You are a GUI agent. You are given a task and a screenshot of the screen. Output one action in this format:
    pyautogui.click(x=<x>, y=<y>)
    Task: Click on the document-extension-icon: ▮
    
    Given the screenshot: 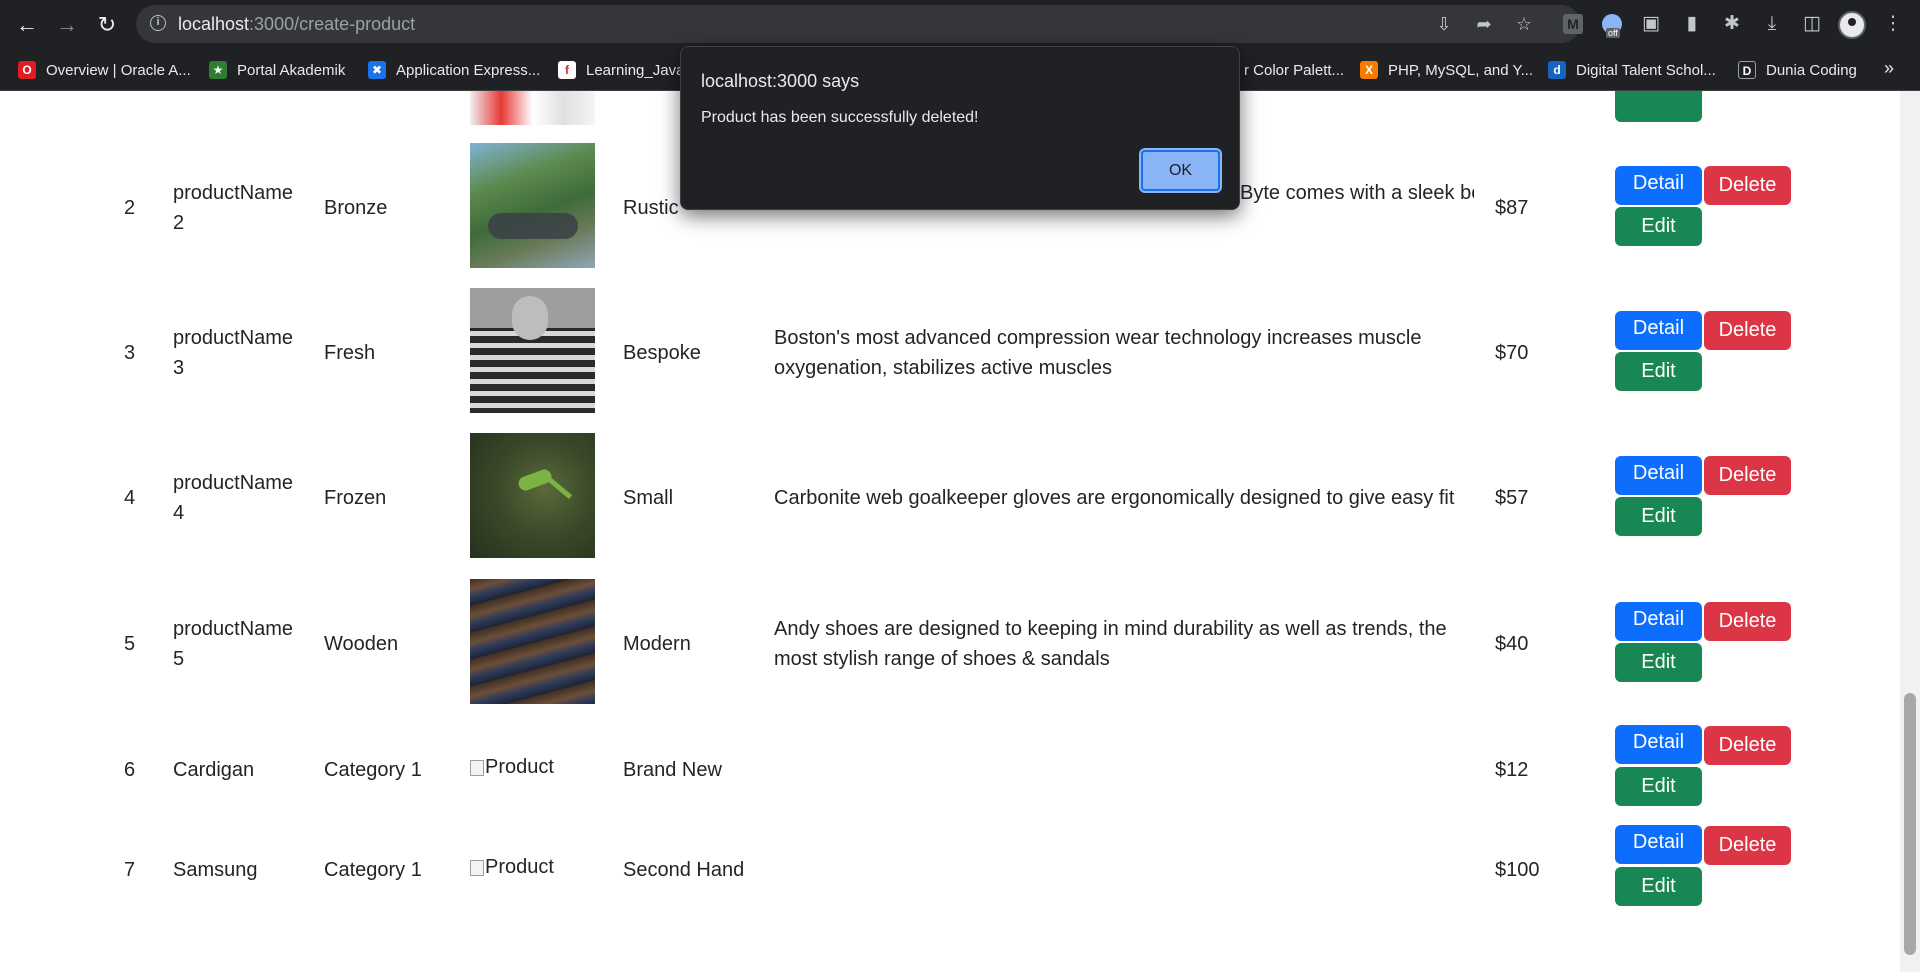 What is the action you would take?
    pyautogui.click(x=1692, y=24)
    